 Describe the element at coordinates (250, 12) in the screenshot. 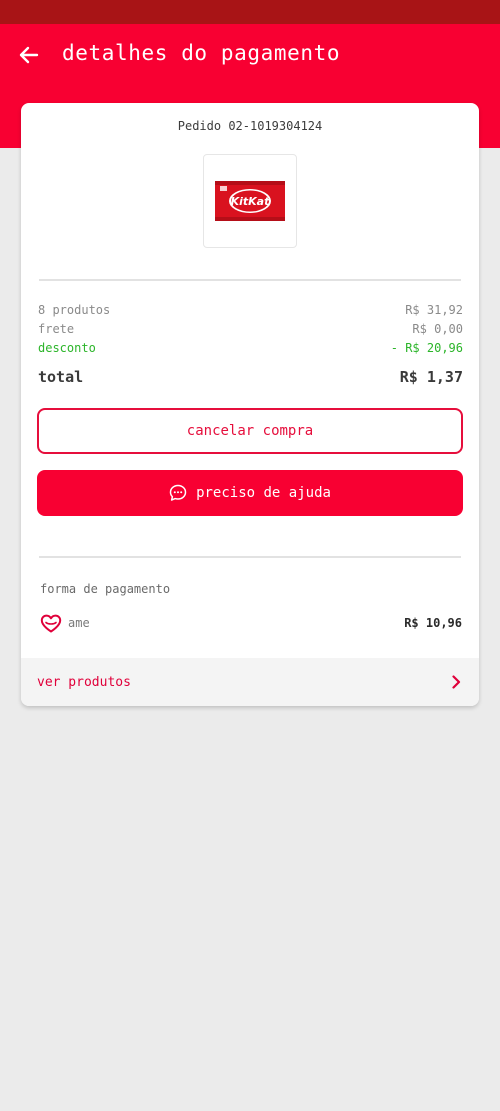

I see `status-bar` at that location.